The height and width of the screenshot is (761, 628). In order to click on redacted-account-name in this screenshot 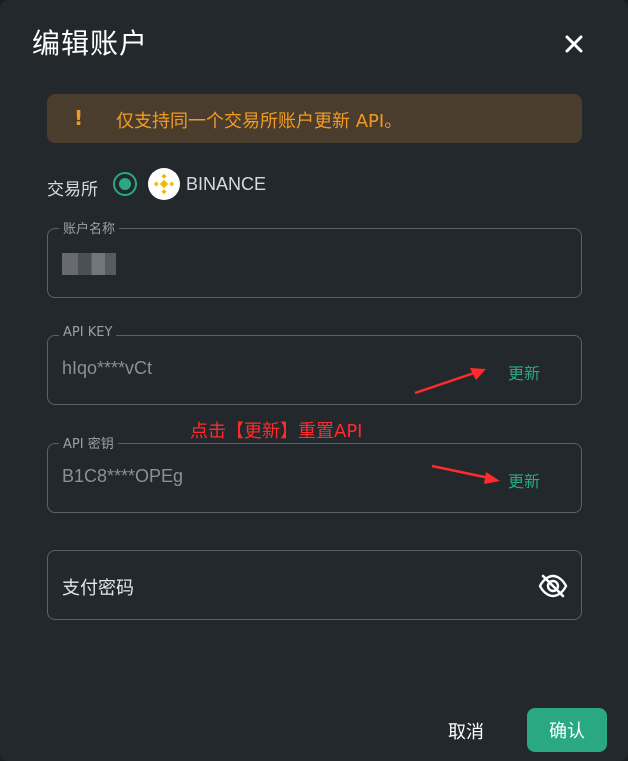, I will do `click(89, 264)`.